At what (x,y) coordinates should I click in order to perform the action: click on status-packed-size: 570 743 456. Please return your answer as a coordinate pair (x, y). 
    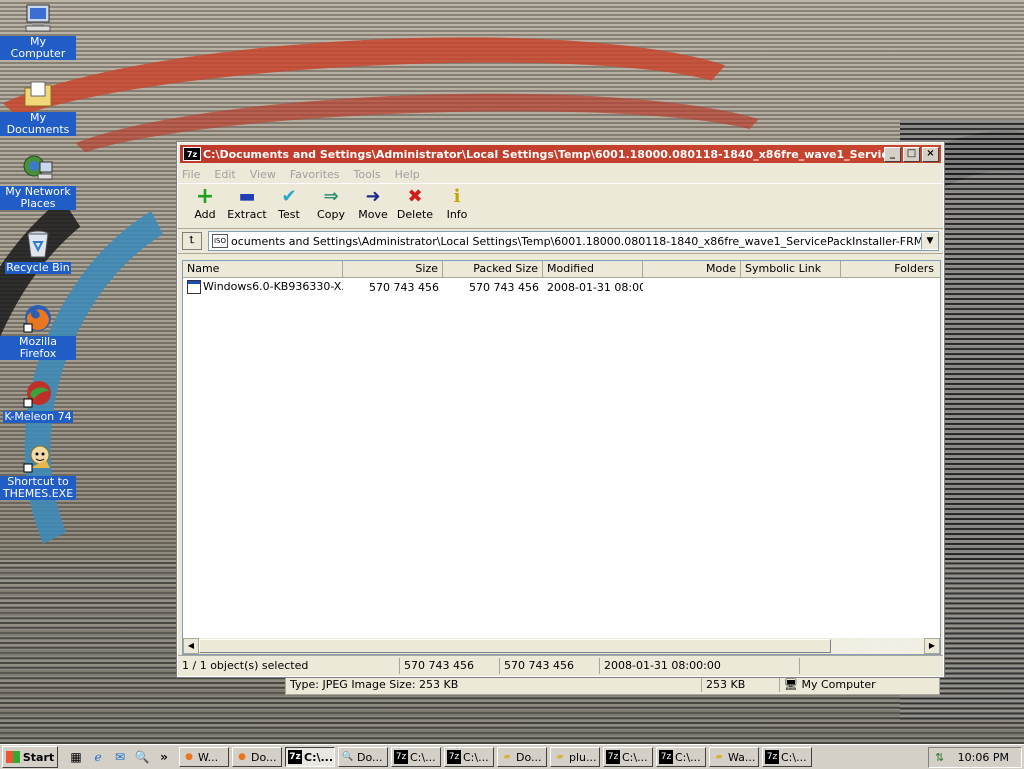
    Looking at the image, I should click on (550, 666).